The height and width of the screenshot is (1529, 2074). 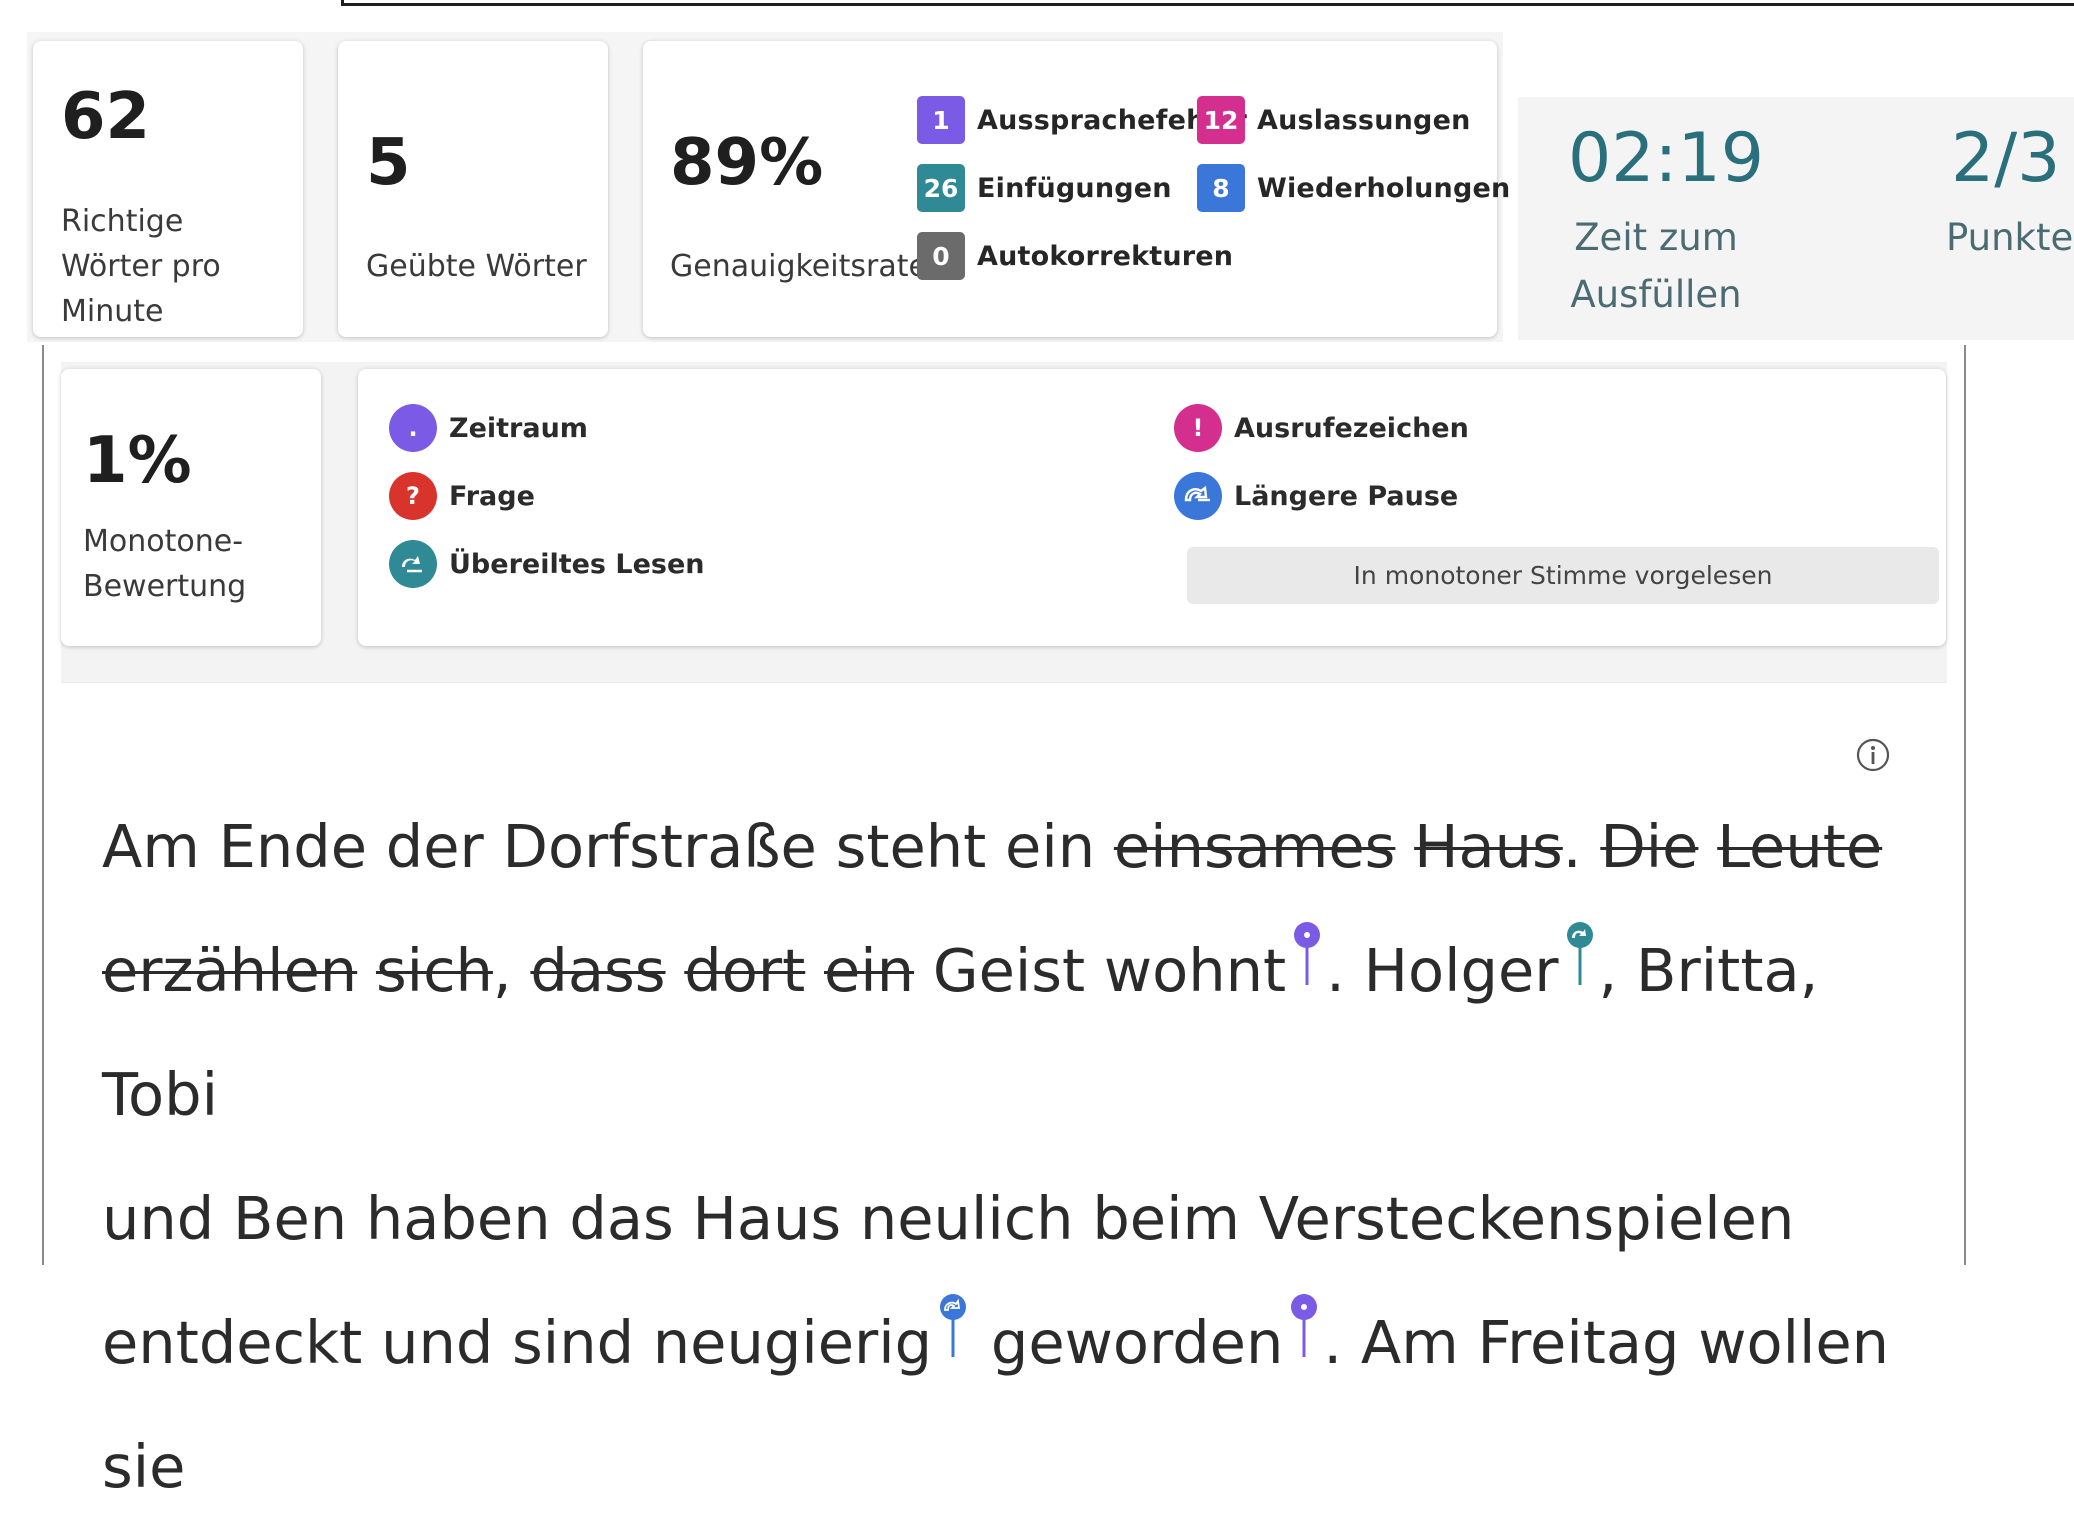 What do you see at coordinates (191, 507) in the screenshot?
I see `monotone-card: 1% Monotone- Bewertung` at bounding box center [191, 507].